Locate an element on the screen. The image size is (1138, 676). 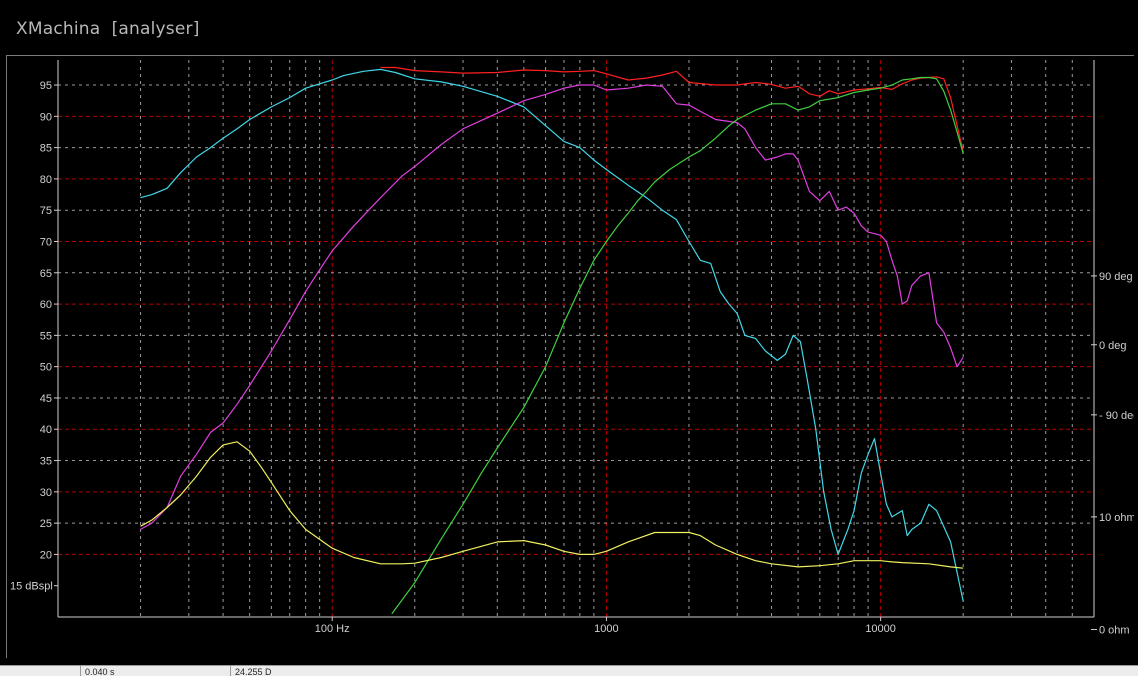
right-axis-label: 90 deg is located at coordinates (1116, 277).